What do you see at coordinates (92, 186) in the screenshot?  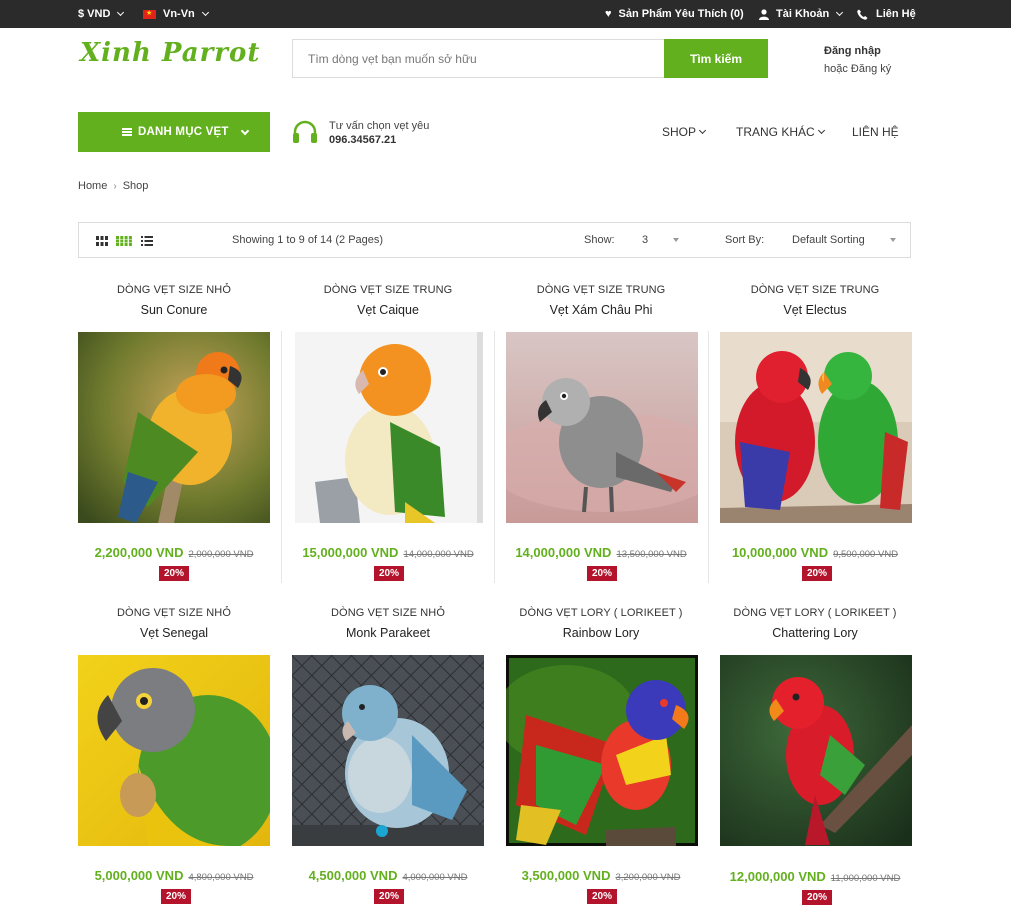 I see `breadcrumb-home: Home` at bounding box center [92, 186].